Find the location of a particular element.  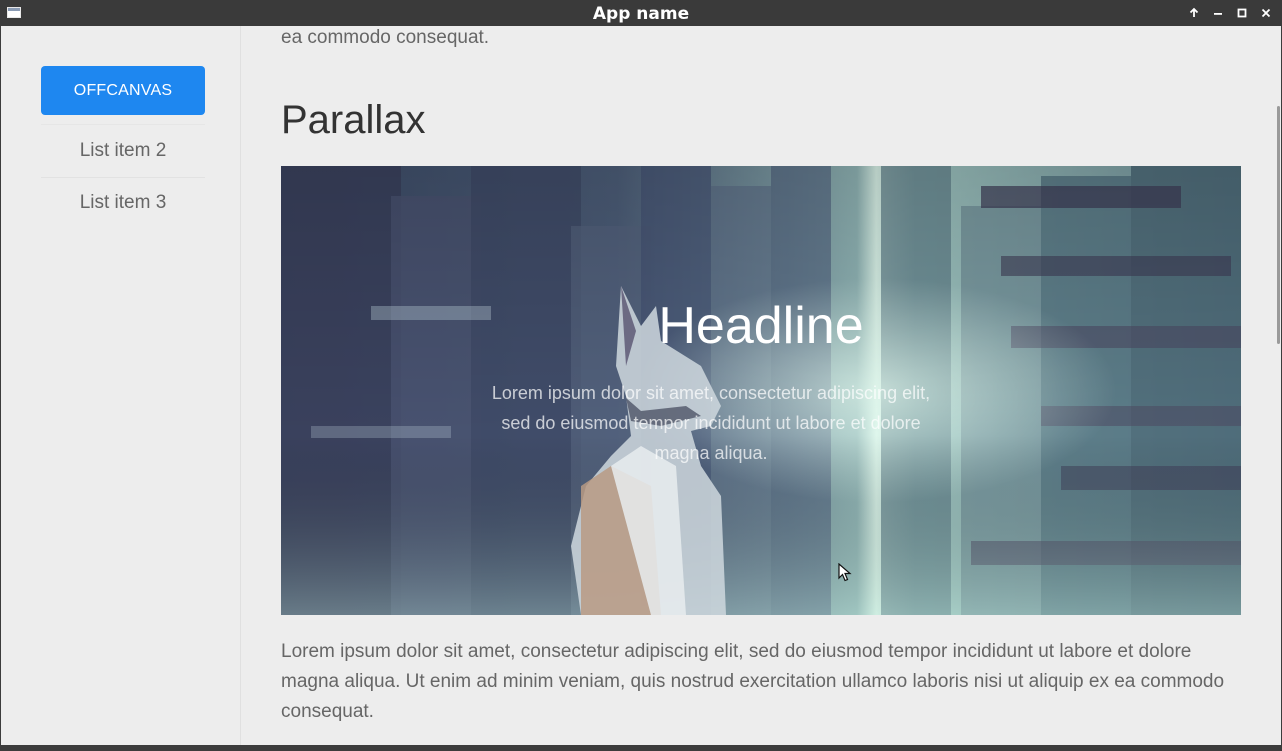

maximize-icon is located at coordinates (1242, 13).